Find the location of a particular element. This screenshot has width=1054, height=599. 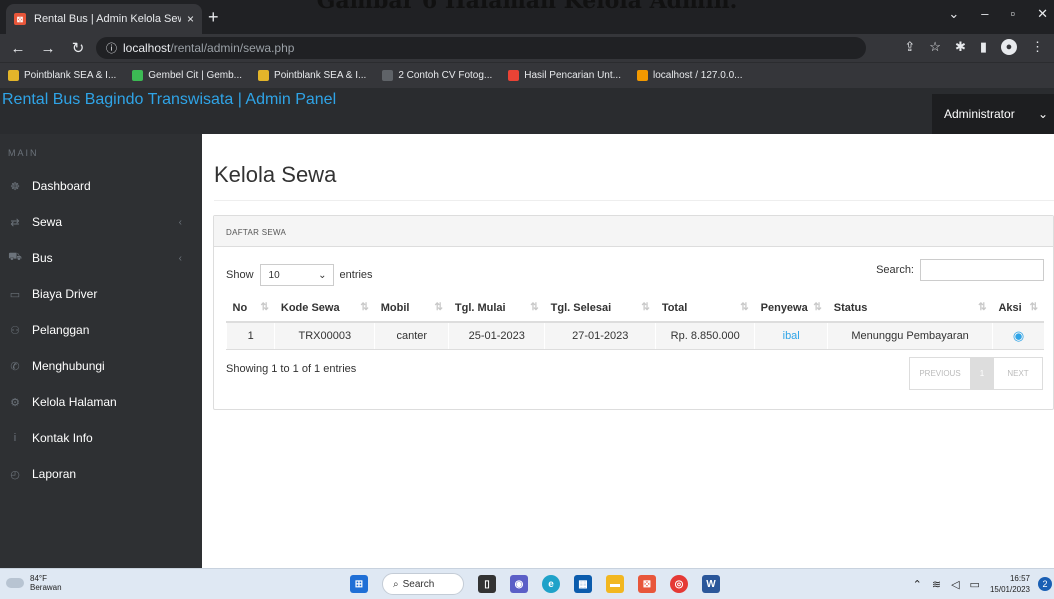

column-header-label: Penyewa is located at coordinates (784, 307).